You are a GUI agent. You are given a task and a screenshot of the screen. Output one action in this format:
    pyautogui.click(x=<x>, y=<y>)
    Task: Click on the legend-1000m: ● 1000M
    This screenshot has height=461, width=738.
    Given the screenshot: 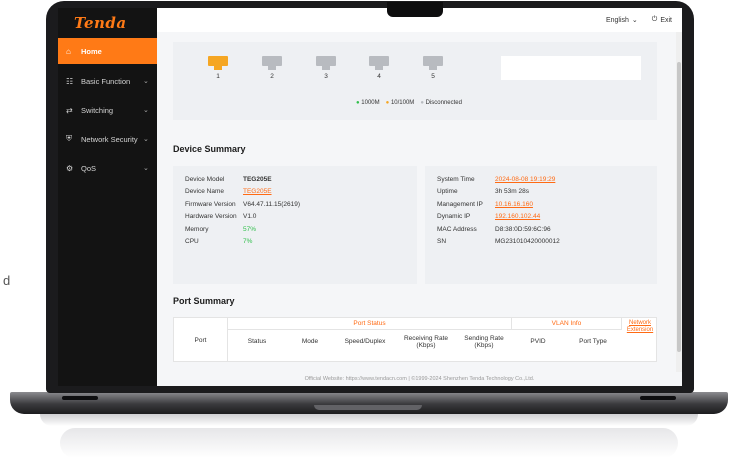 What is the action you would take?
    pyautogui.click(x=368, y=103)
    